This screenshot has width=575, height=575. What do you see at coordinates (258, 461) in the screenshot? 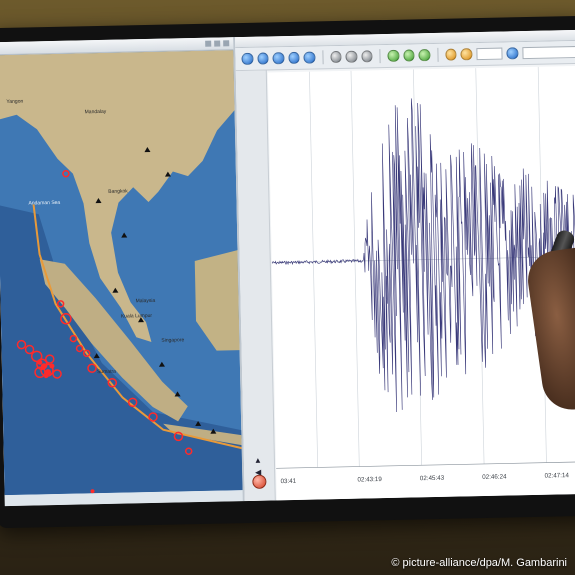
I see `scroll-up-icon: ▲` at bounding box center [258, 461].